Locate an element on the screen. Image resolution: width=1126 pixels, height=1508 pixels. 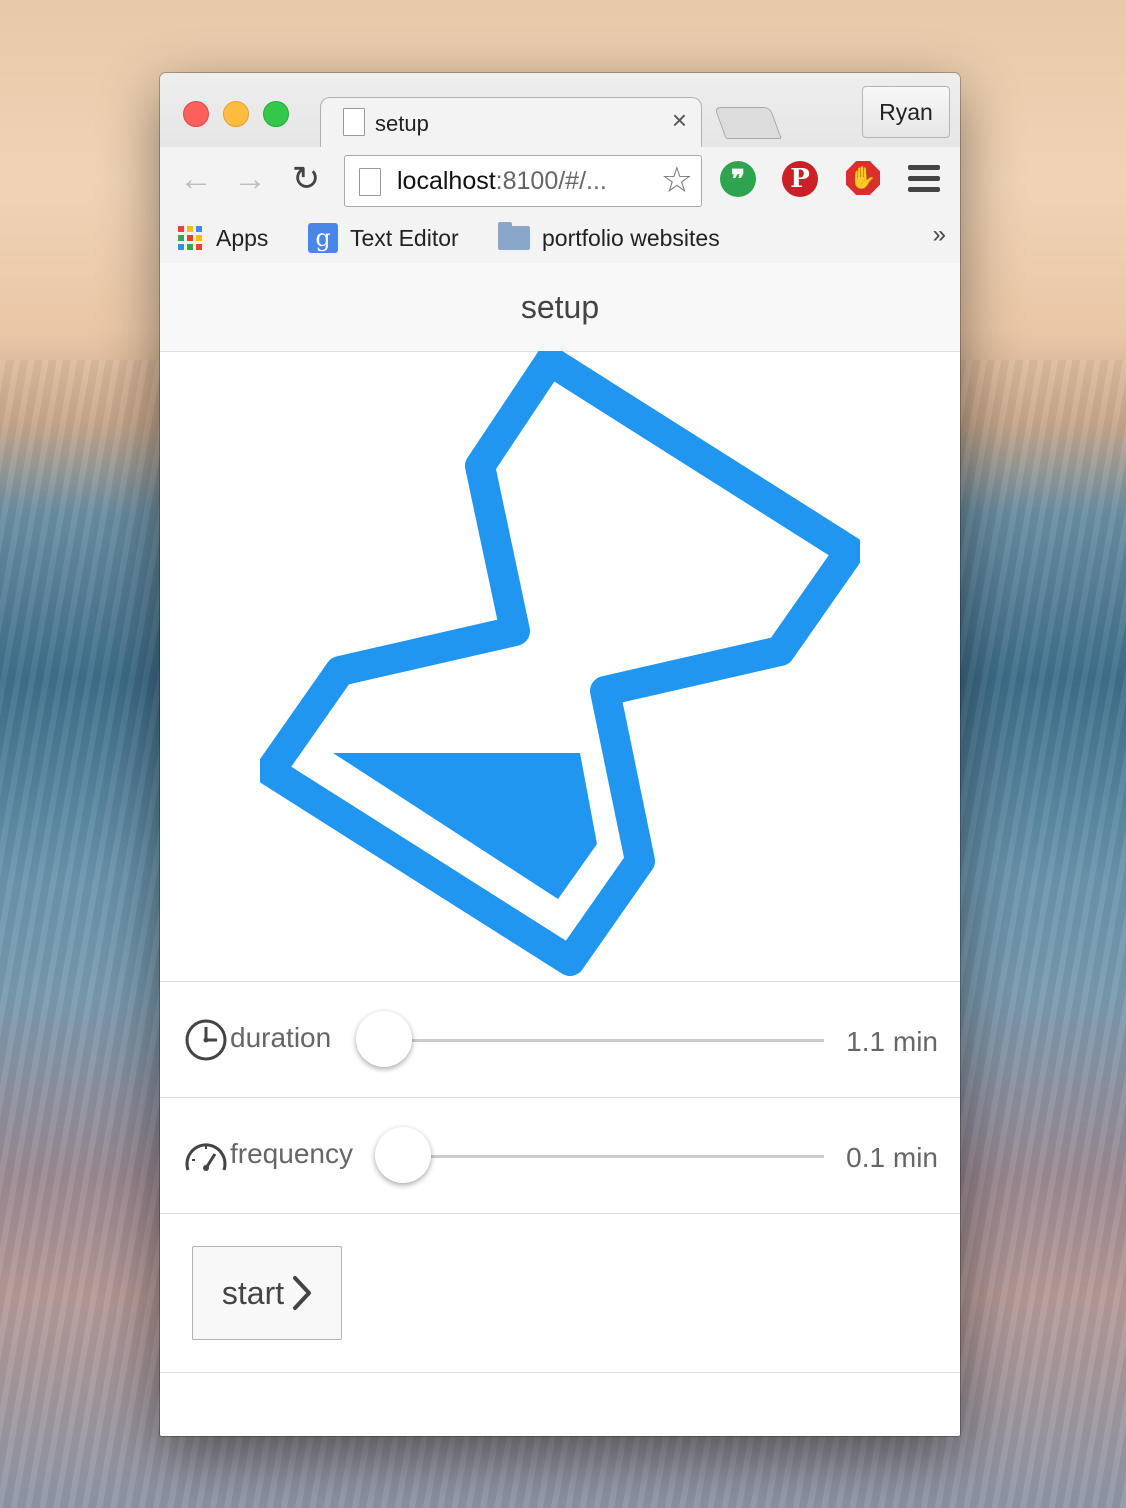
bookmark-apps: Apps is located at coordinates (223, 238).